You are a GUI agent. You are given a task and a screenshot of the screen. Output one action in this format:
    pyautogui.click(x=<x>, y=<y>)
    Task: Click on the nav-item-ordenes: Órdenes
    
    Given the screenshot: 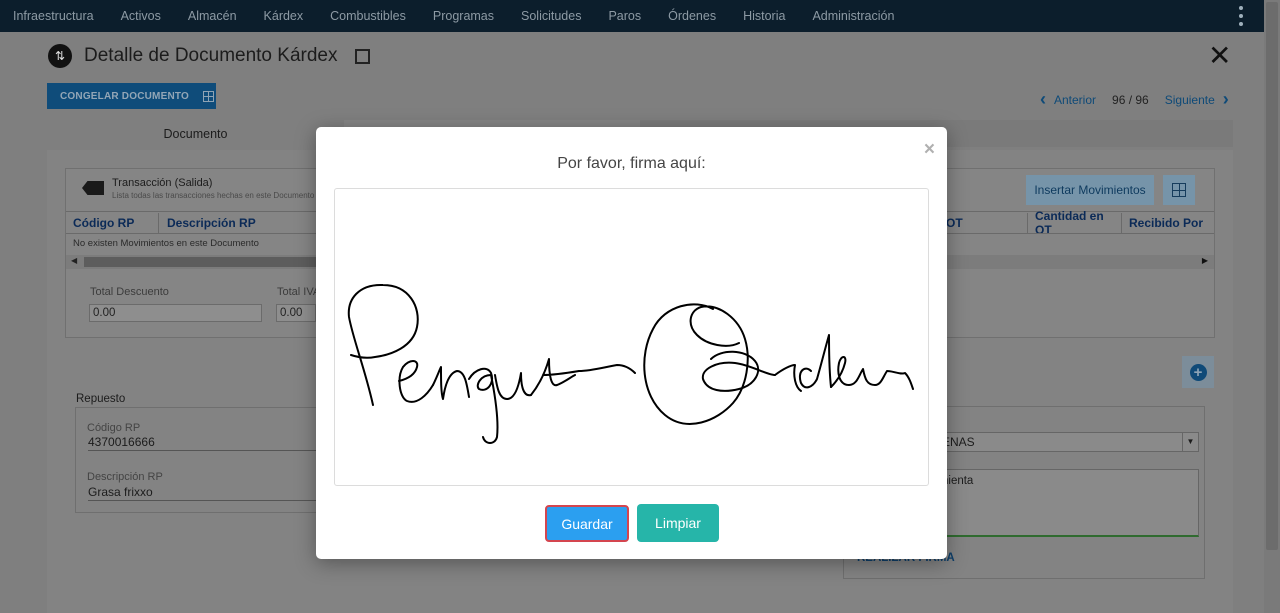 What is the action you would take?
    pyautogui.click(x=692, y=16)
    